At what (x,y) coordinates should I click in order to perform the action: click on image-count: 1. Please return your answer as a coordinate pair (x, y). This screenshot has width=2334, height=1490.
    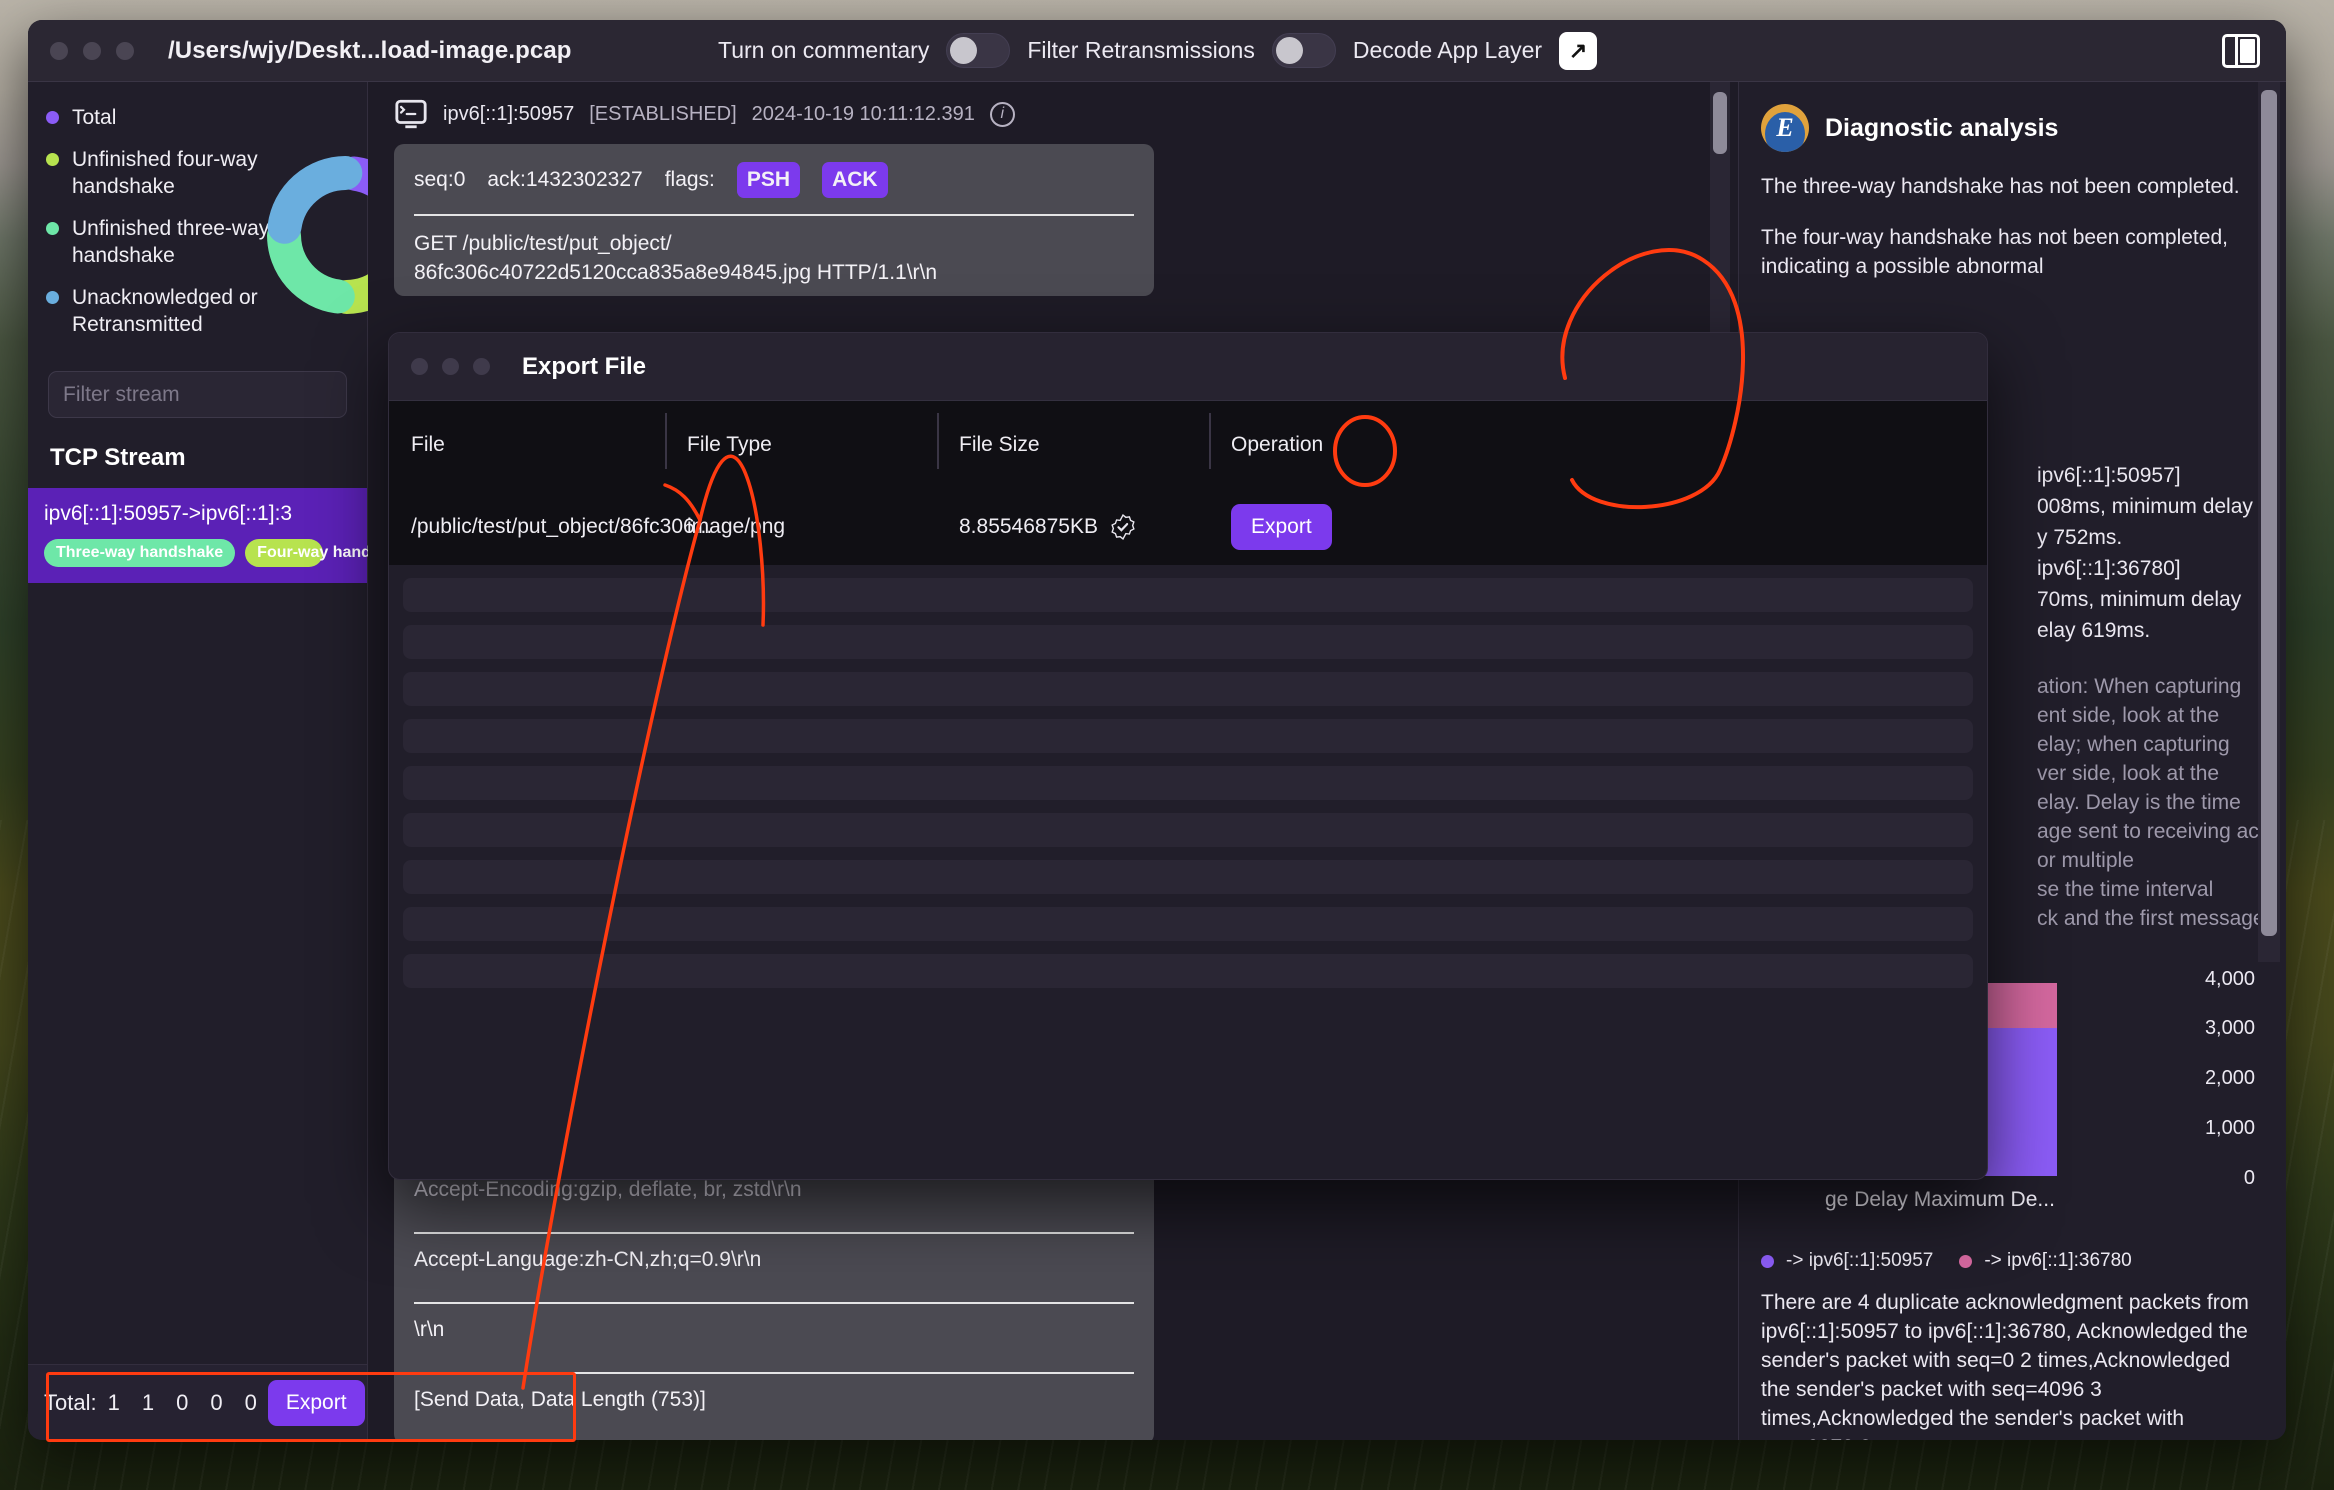
    Looking at the image, I should click on (148, 1402).